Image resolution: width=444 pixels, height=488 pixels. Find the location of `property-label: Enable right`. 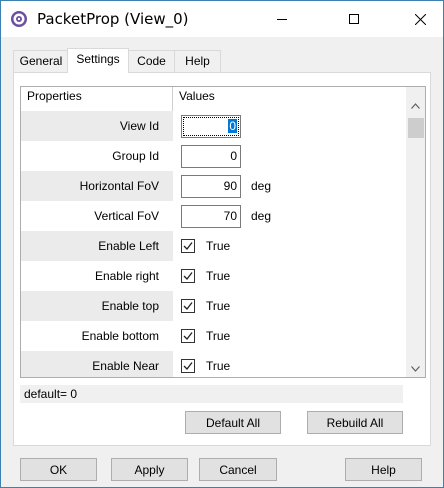

property-label: Enable right is located at coordinates (126, 276).